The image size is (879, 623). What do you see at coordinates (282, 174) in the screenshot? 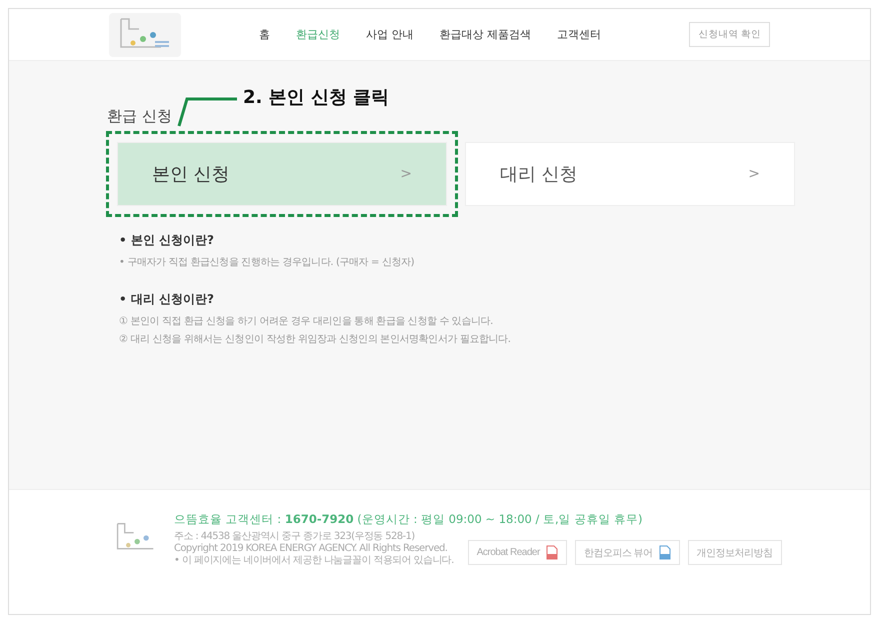
I see `option-card: 본인 신청 >` at bounding box center [282, 174].